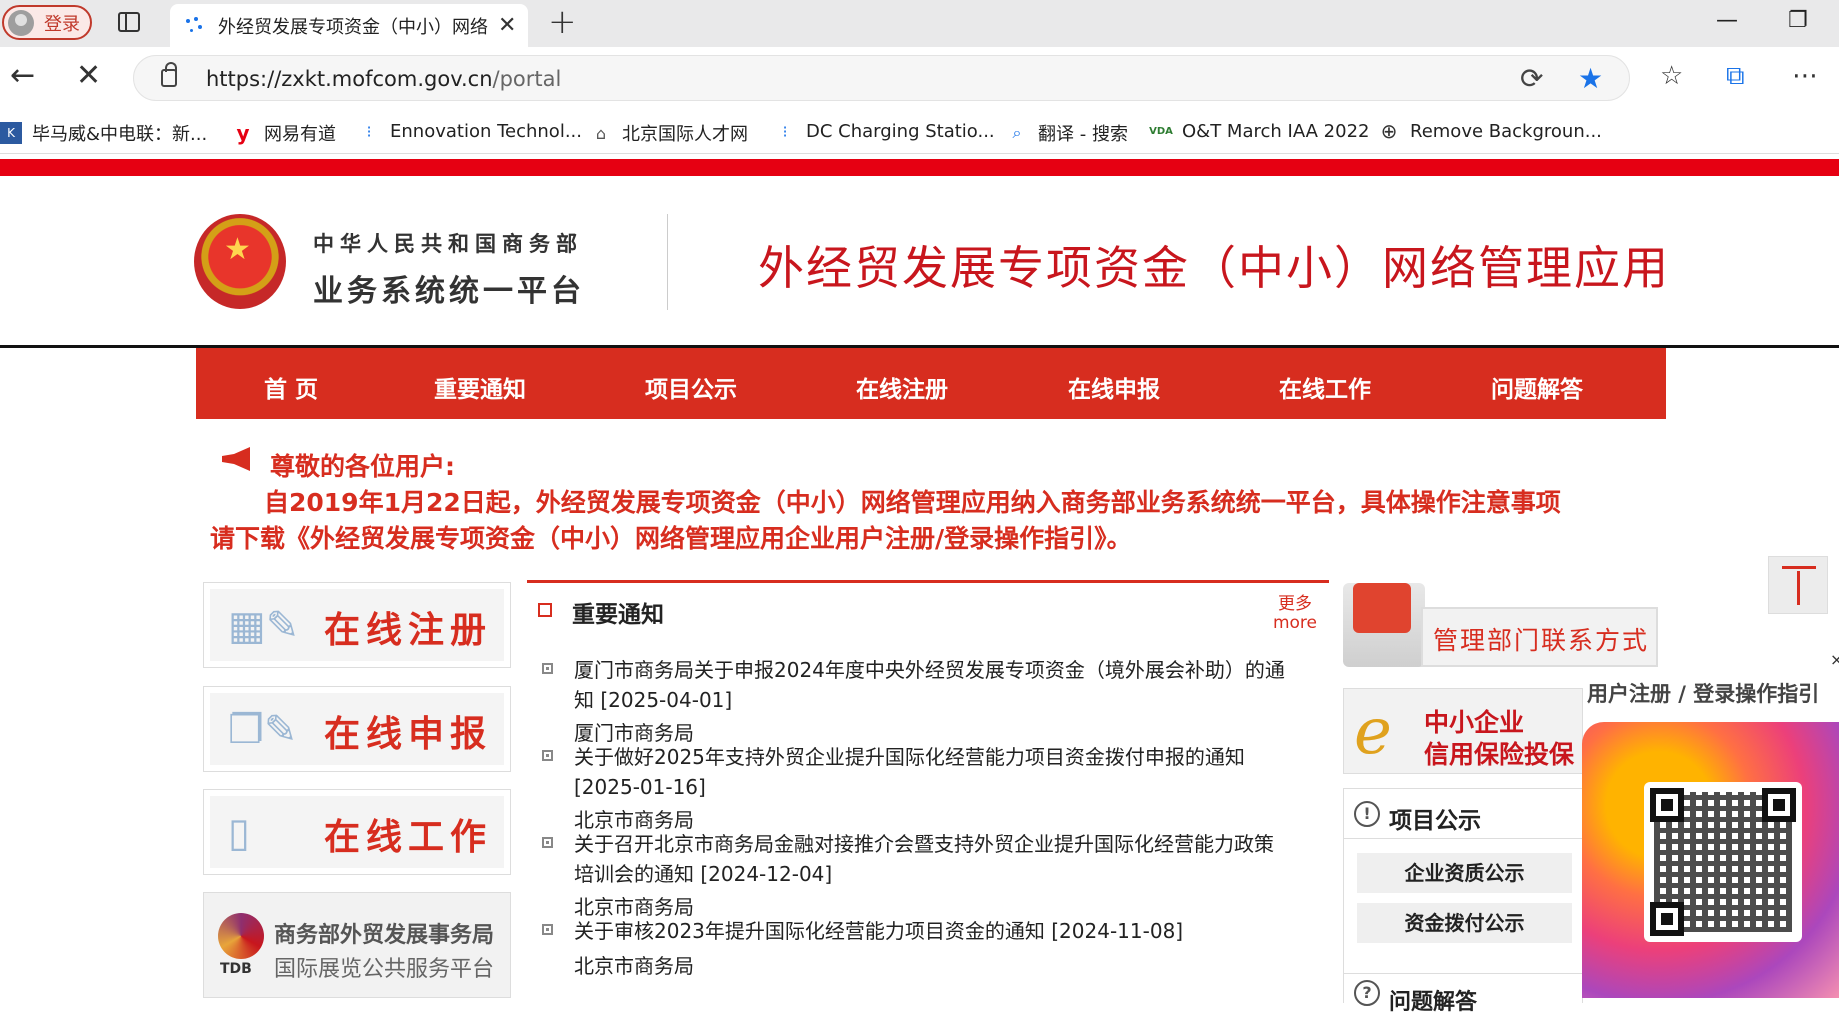 This screenshot has width=1839, height=1016. What do you see at coordinates (1703, 693) in the screenshot?
I see `guide-float-label: 用户注册 / 登录操作指引` at bounding box center [1703, 693].